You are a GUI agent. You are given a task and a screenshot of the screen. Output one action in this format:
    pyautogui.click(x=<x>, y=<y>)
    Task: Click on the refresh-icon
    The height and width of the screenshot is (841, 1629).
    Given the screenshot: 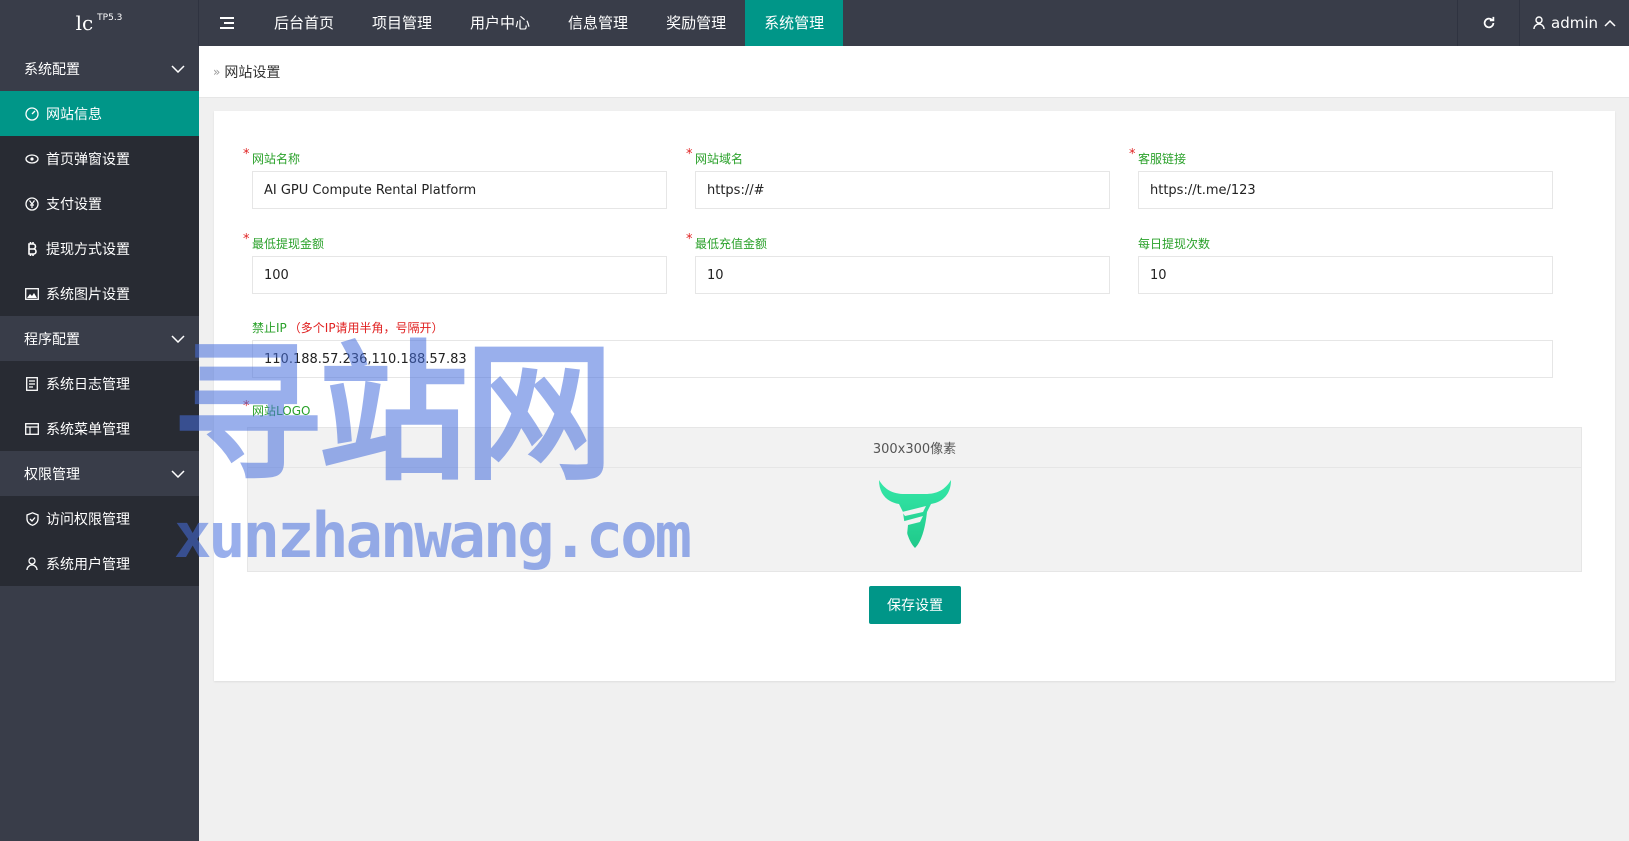 What is the action you would take?
    pyautogui.click(x=1488, y=23)
    